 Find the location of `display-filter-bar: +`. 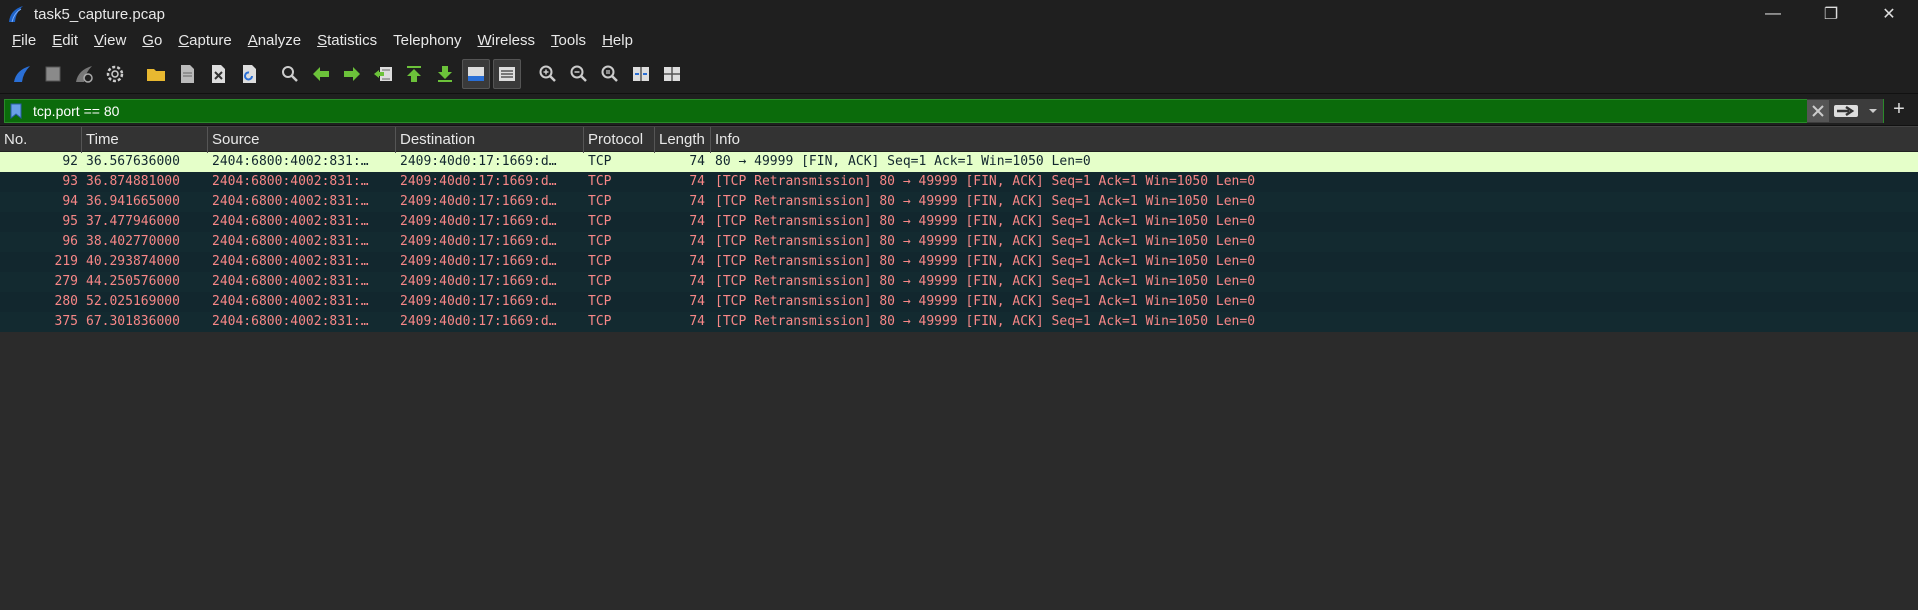

display-filter-bar: + is located at coordinates (959, 110).